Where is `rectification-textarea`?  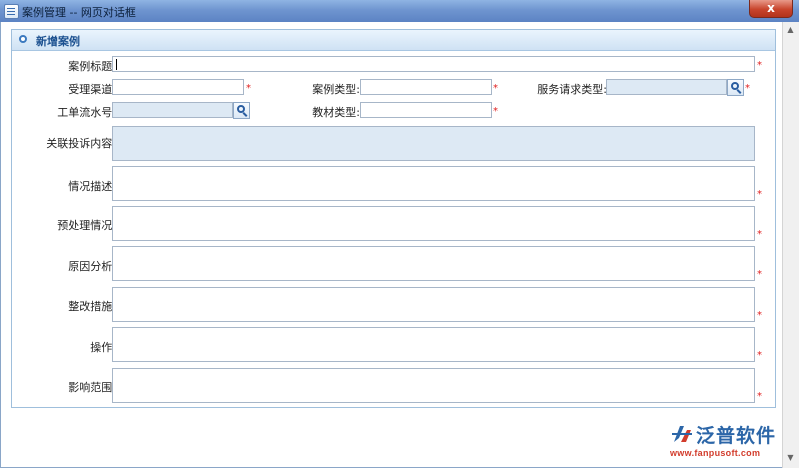 rectification-textarea is located at coordinates (433, 304).